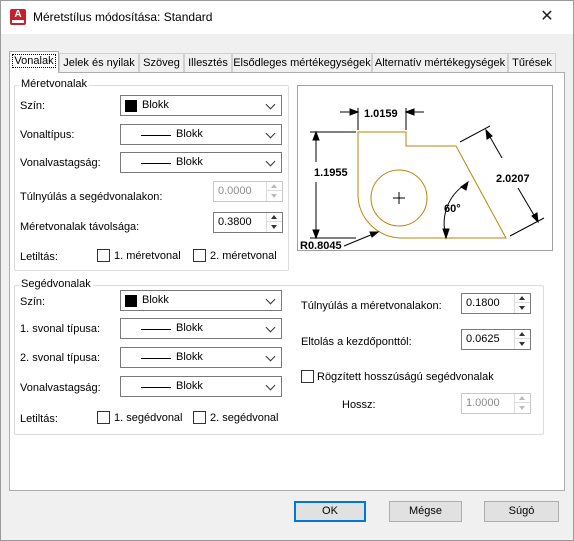  Describe the element at coordinates (235, 191) in the screenshot. I see `dim-extend-value: 0.0000` at that location.